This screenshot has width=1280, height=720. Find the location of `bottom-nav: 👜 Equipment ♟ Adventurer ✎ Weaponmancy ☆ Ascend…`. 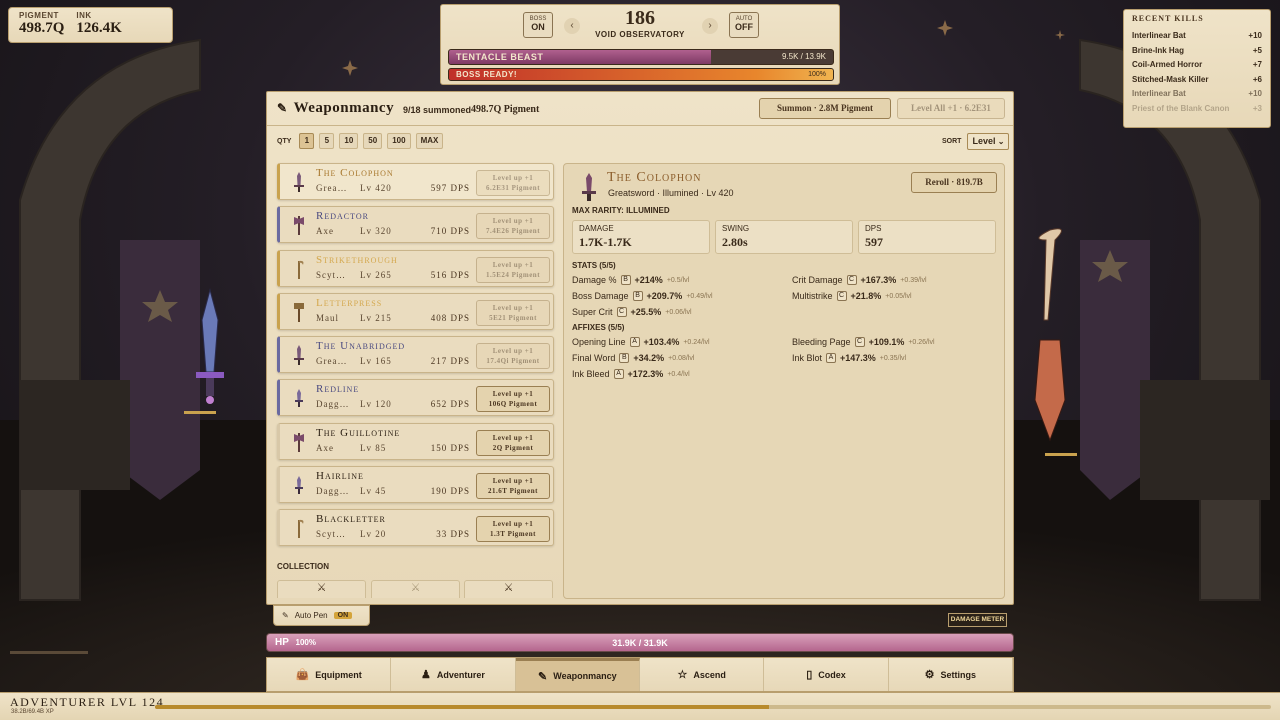

bottom-nav: 👜 Equipment ♟ Adventurer ✎ Weaponmancy ☆ Ascend… is located at coordinates (640, 674).